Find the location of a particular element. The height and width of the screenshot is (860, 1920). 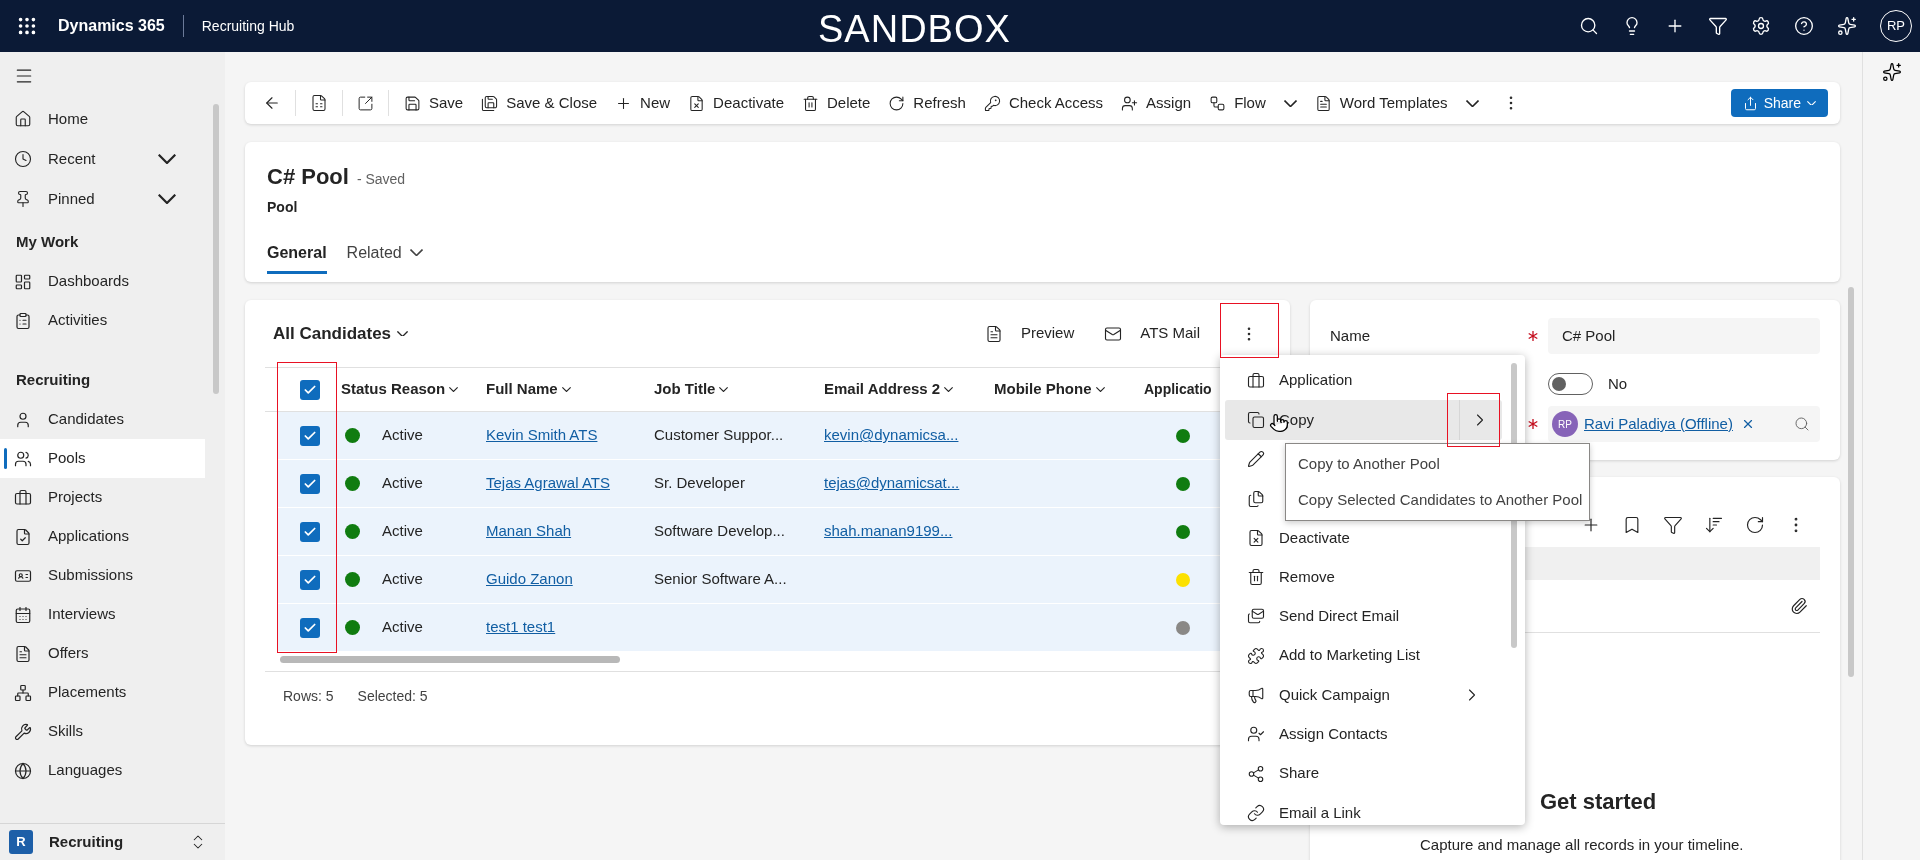

nav-item: Pools is located at coordinates (102, 458).